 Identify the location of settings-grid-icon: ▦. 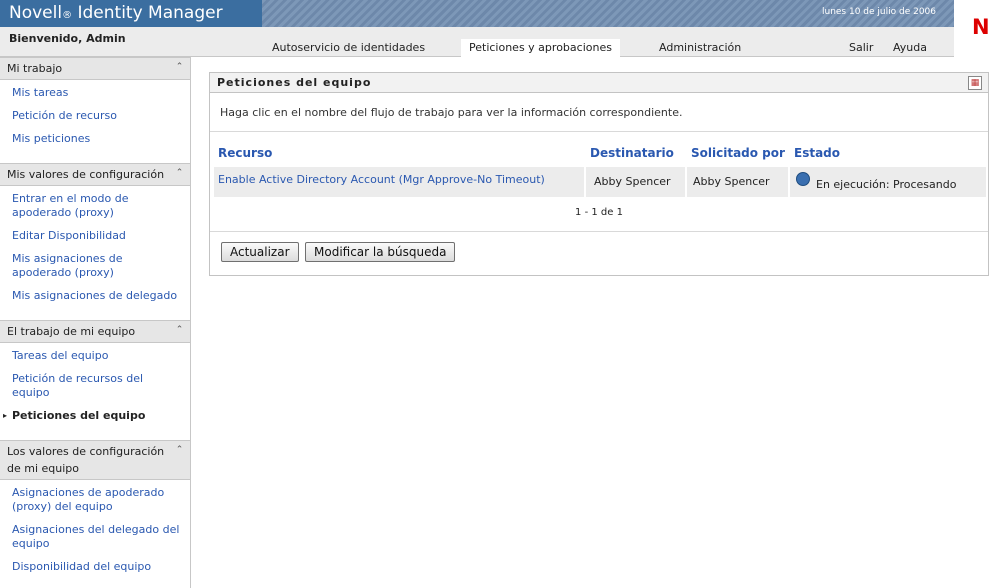
(975, 83).